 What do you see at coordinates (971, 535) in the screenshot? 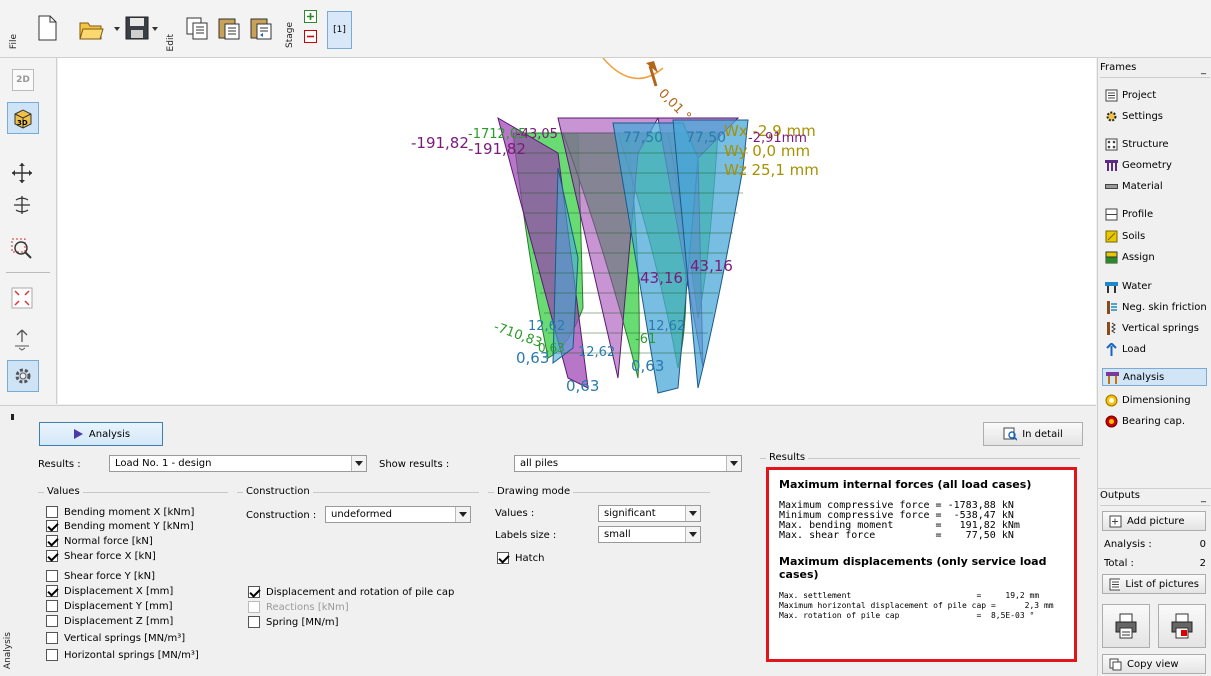
I see `force-value: 77,50` at bounding box center [971, 535].